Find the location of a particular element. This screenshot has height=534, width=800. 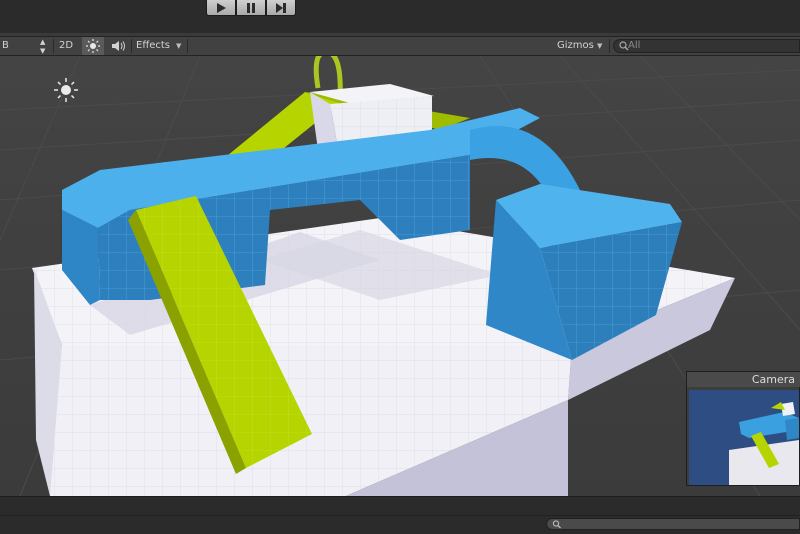

scene-audio-toggle is located at coordinates (118, 46).